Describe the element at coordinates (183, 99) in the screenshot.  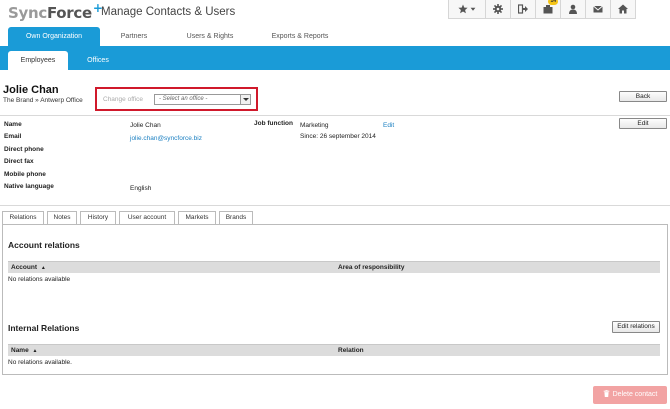
I see `office-select-value: - Select an office -` at that location.